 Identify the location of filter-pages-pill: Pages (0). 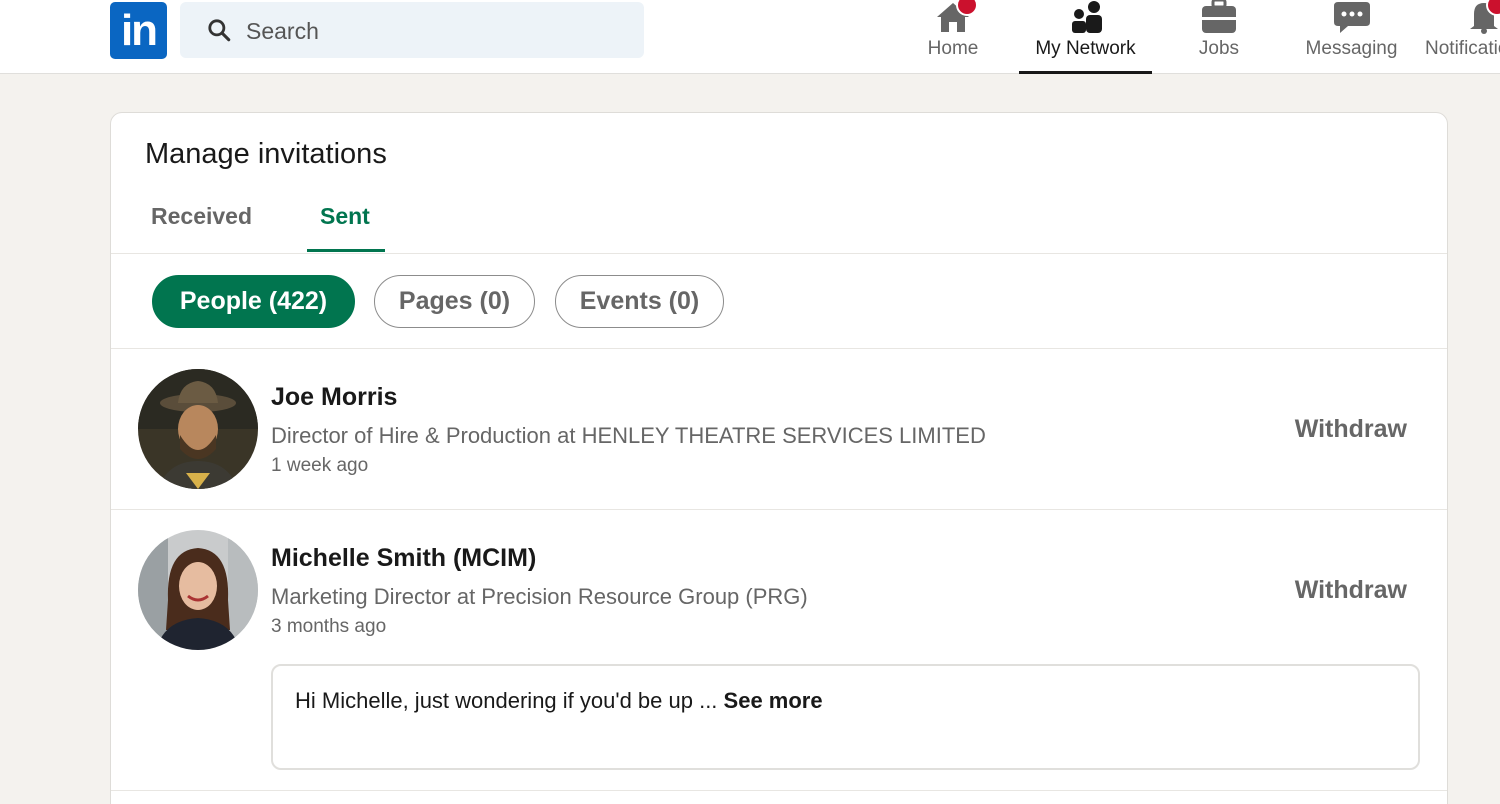
(454, 301).